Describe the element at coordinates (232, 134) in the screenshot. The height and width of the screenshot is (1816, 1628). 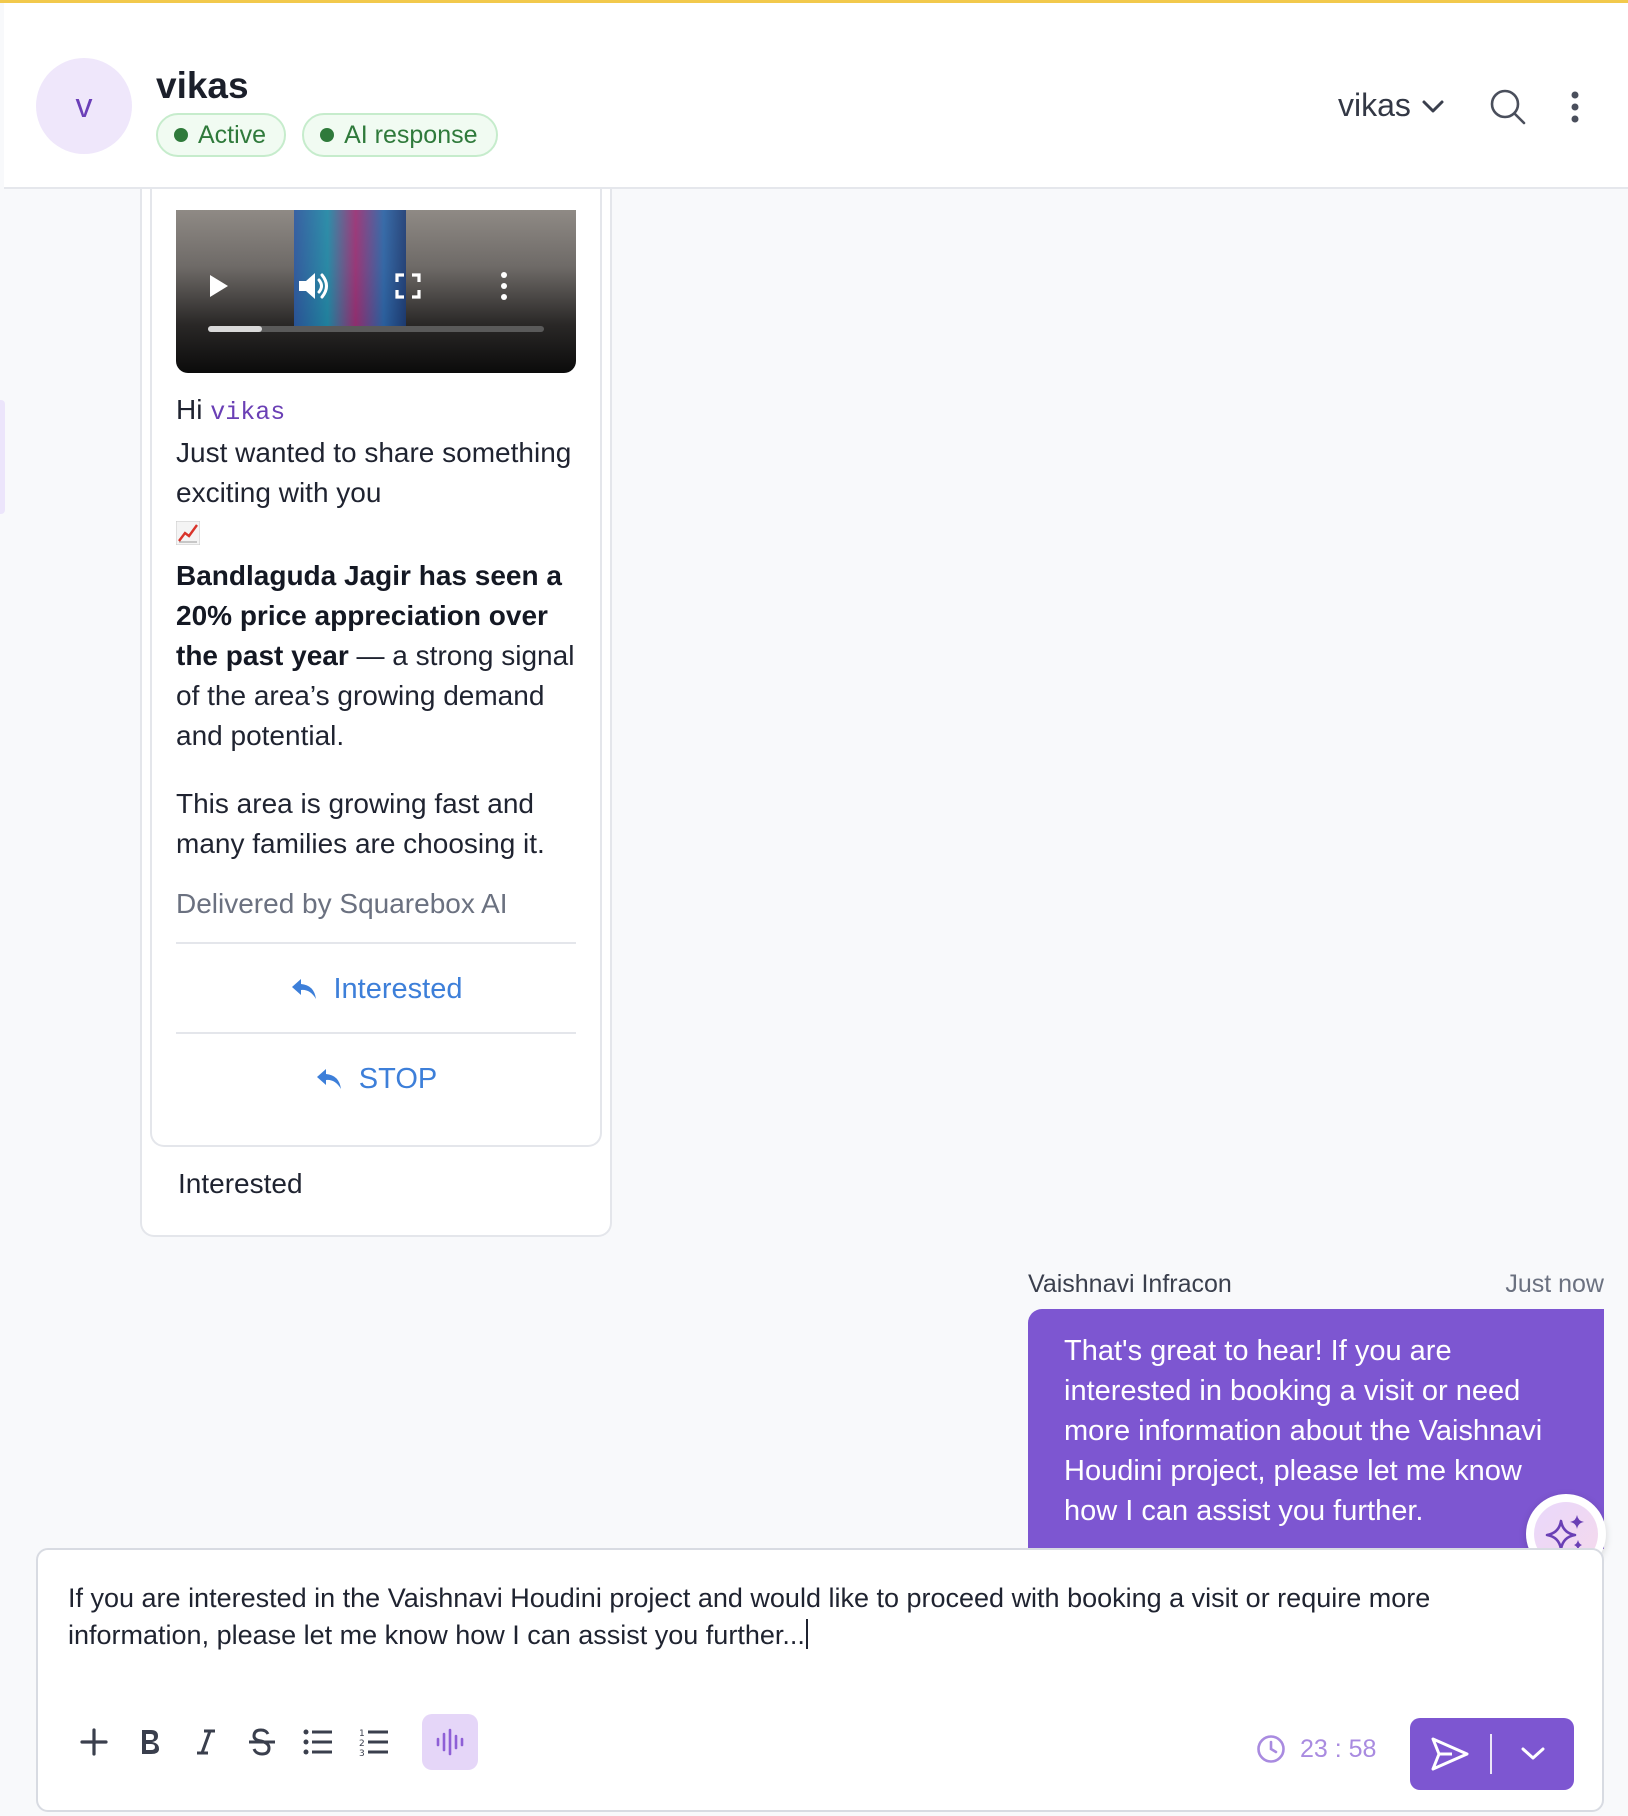
I see `badge-label: Active` at that location.